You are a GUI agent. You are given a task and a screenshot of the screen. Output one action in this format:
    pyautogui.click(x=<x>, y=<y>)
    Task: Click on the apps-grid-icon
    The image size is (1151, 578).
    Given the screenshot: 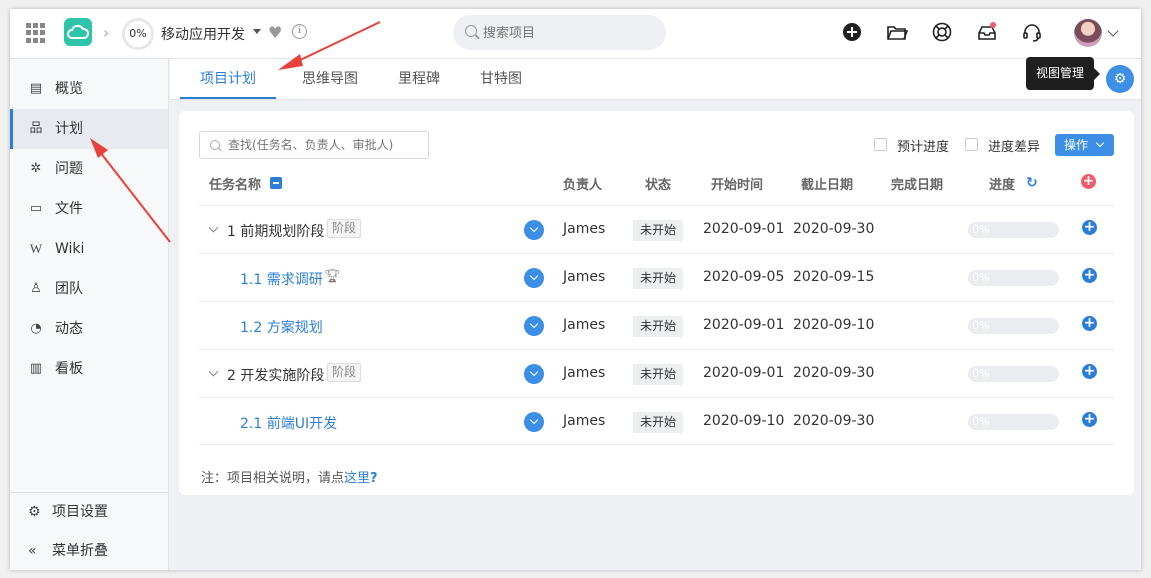 What is the action you would take?
    pyautogui.click(x=36, y=33)
    